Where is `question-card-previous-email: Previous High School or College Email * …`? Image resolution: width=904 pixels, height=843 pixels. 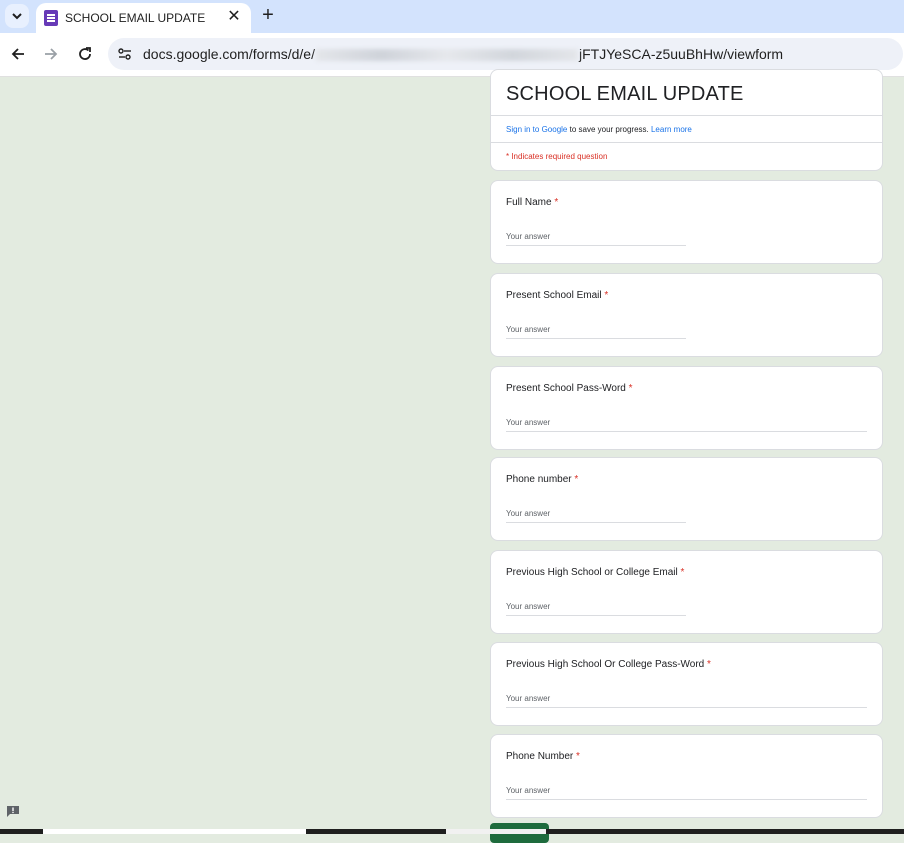 question-card-previous-email: Previous High School or College Email * … is located at coordinates (686, 592).